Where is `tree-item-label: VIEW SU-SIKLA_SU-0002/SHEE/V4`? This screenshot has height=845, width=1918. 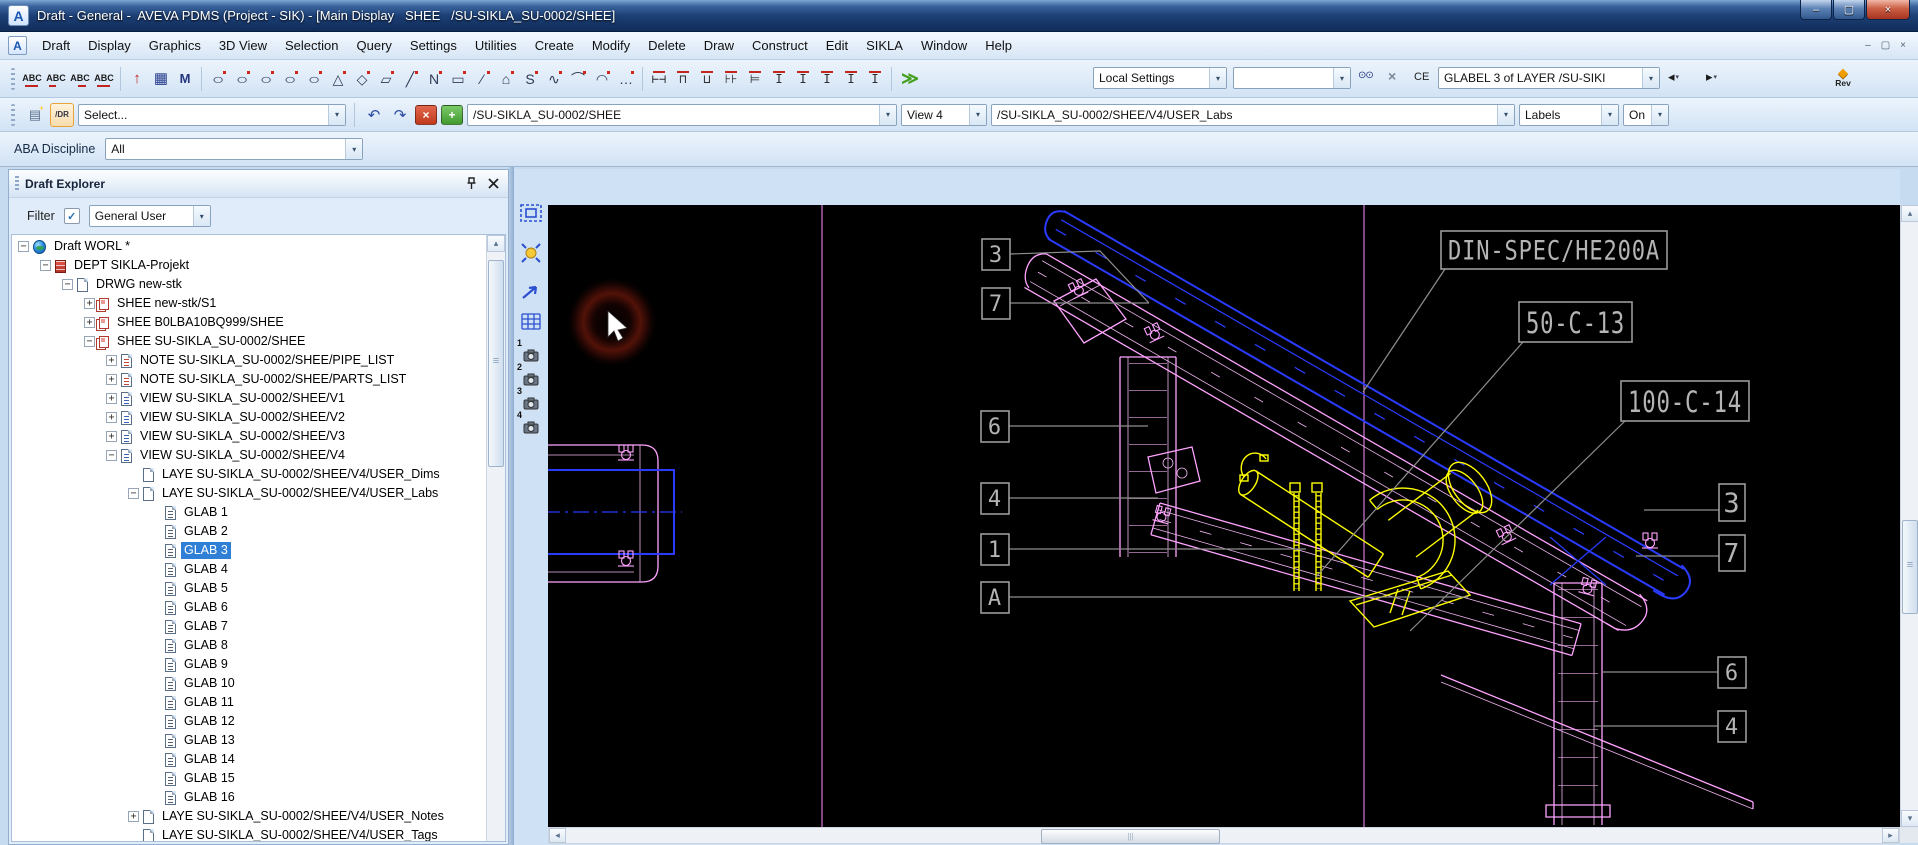 tree-item-label: VIEW SU-SIKLA_SU-0002/SHEE/V4 is located at coordinates (242, 455).